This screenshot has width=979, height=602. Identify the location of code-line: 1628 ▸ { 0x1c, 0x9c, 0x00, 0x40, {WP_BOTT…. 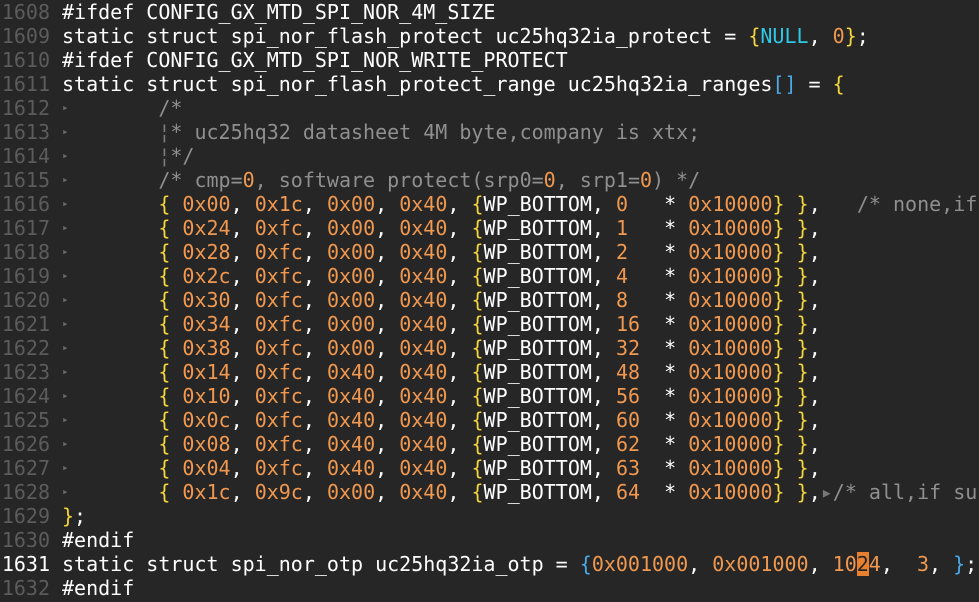
(489, 492).